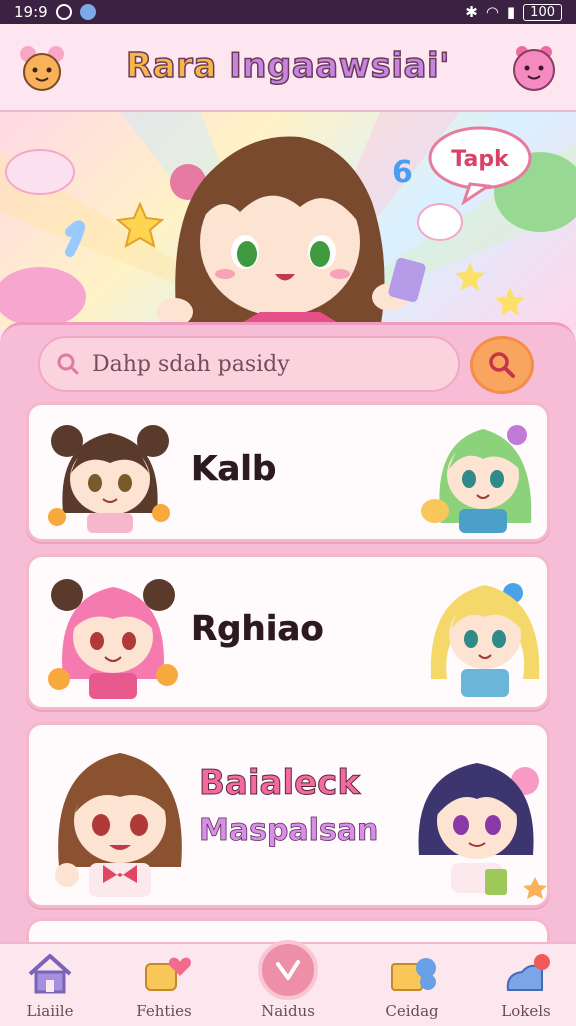  What do you see at coordinates (288, 1011) in the screenshot?
I see `nav-label: Naidus` at bounding box center [288, 1011].